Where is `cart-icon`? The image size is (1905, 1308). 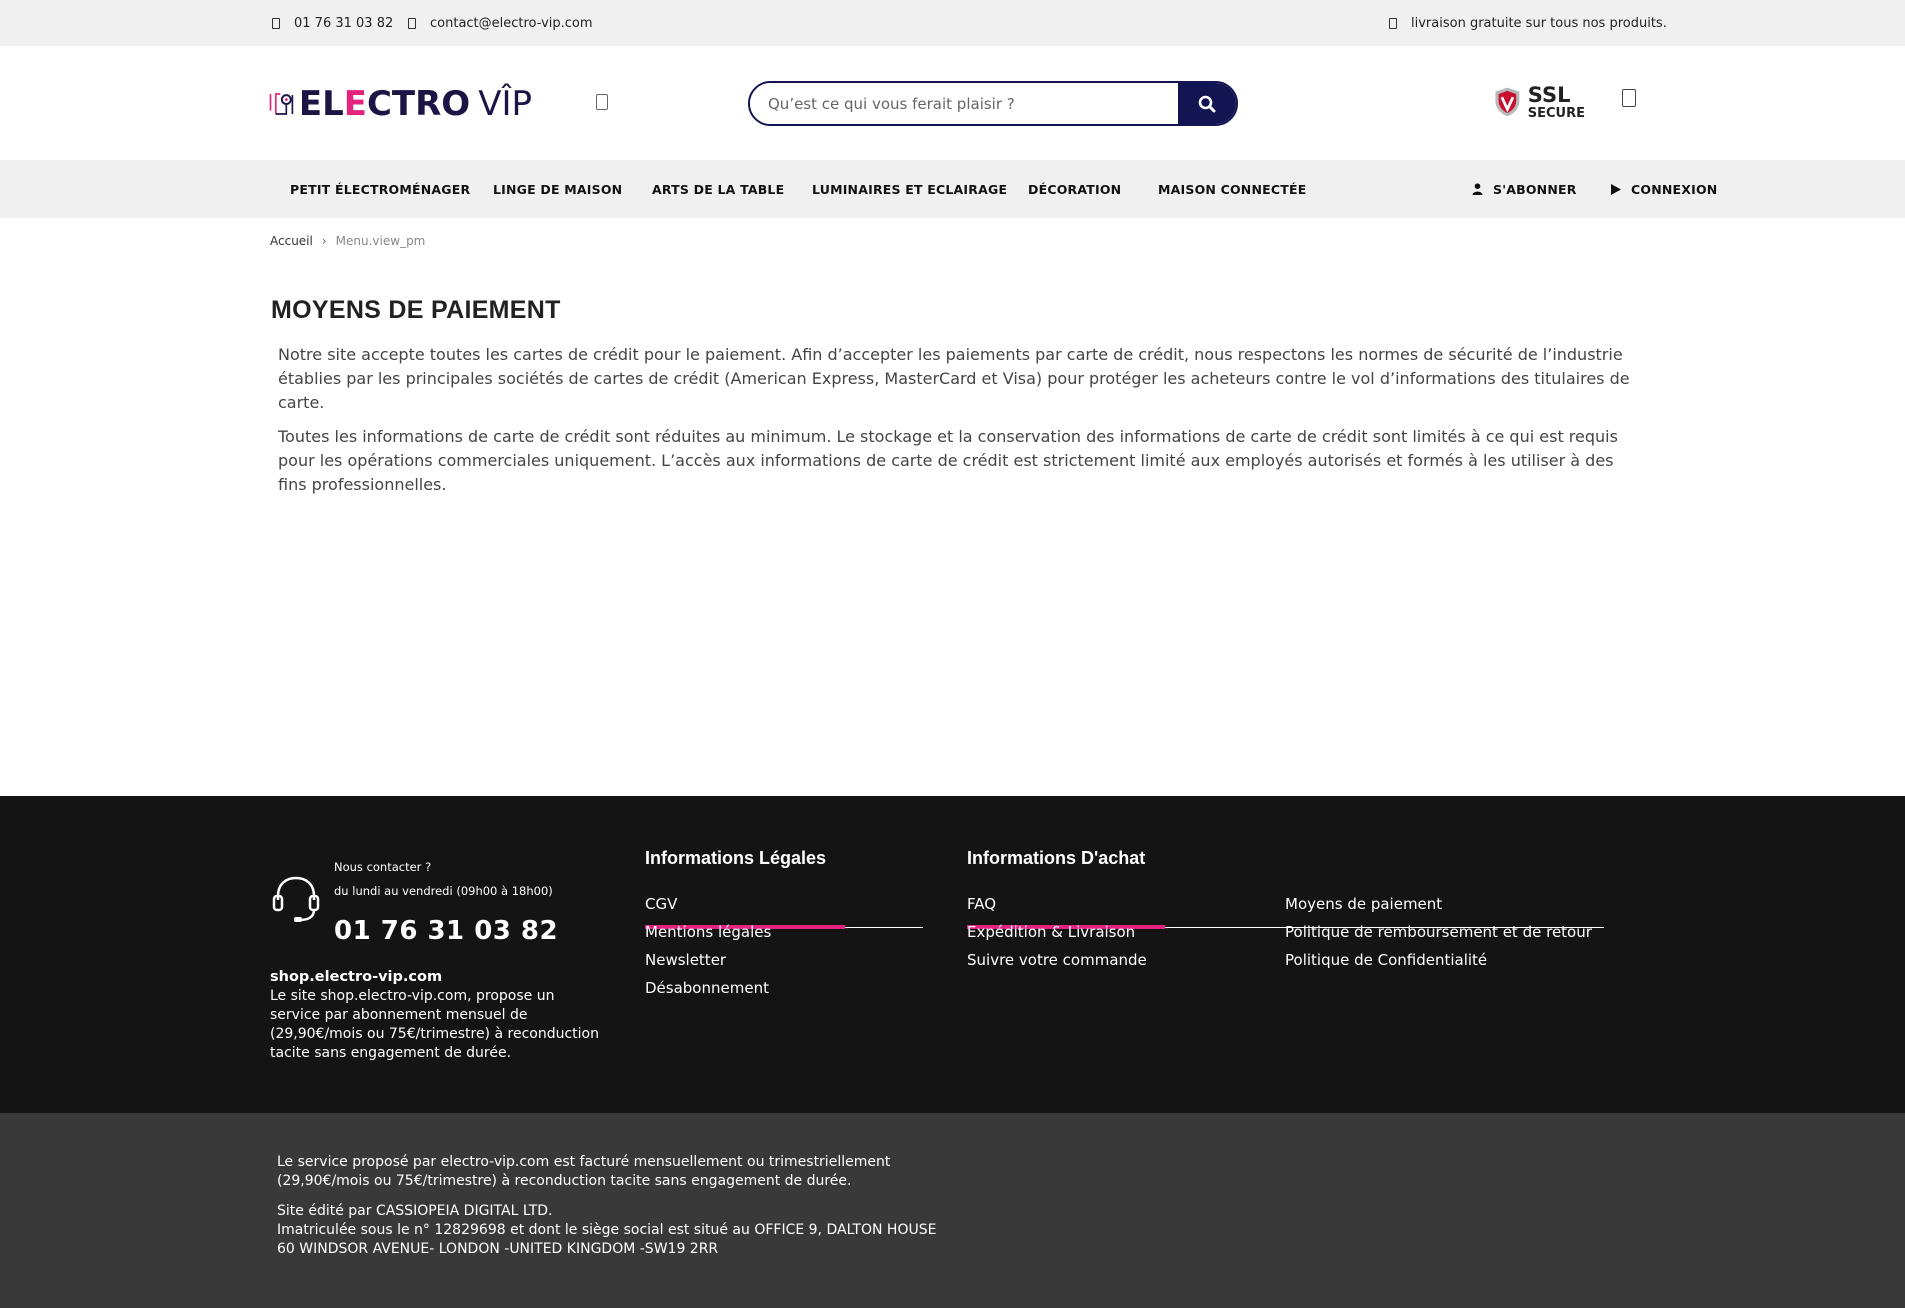 cart-icon is located at coordinates (1629, 98).